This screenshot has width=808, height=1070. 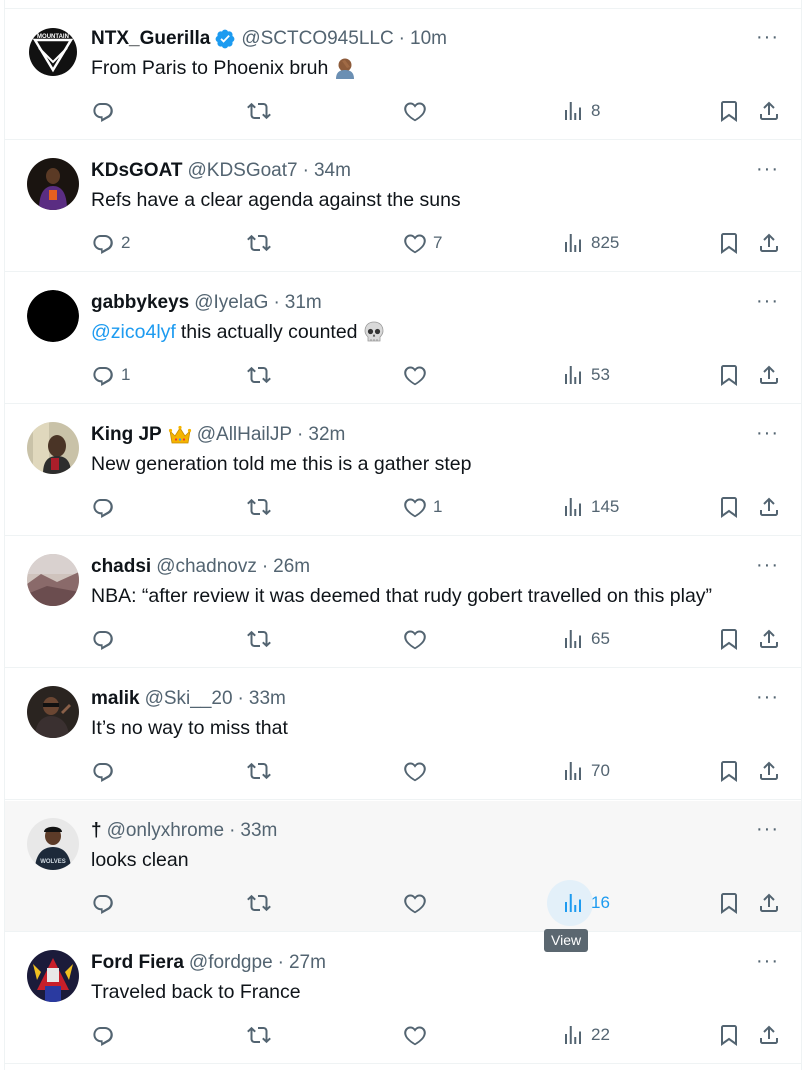 I want to click on views-button: 53, so click(x=585, y=375).